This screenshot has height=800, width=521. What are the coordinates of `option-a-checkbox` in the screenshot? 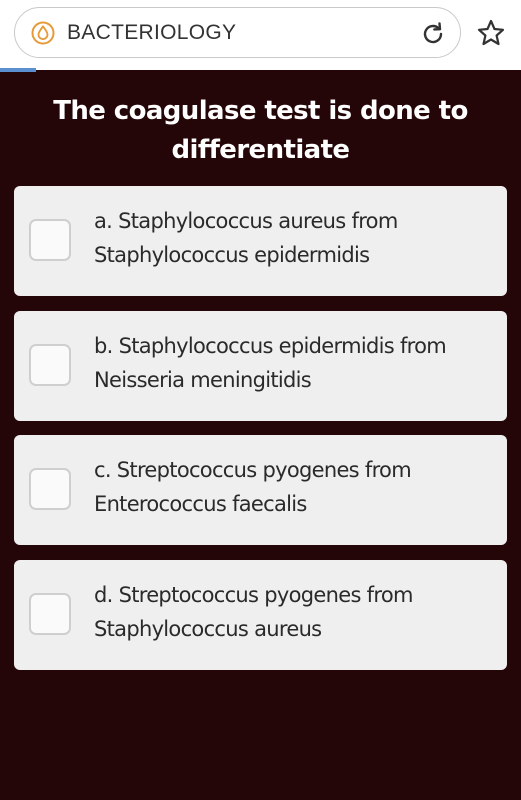 It's located at (50, 240).